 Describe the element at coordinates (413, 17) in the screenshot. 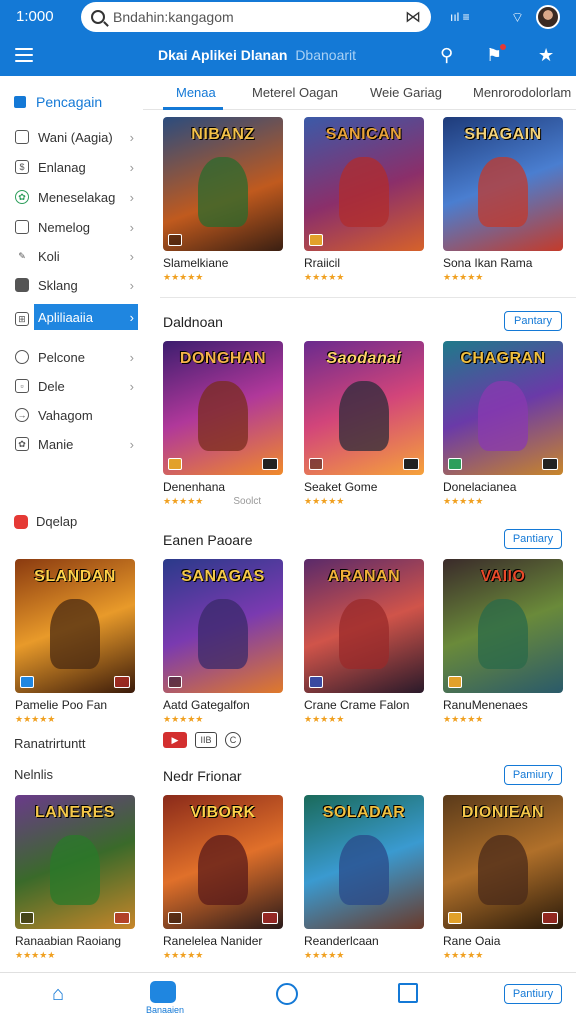

I see `close-icon: ⋈` at that location.